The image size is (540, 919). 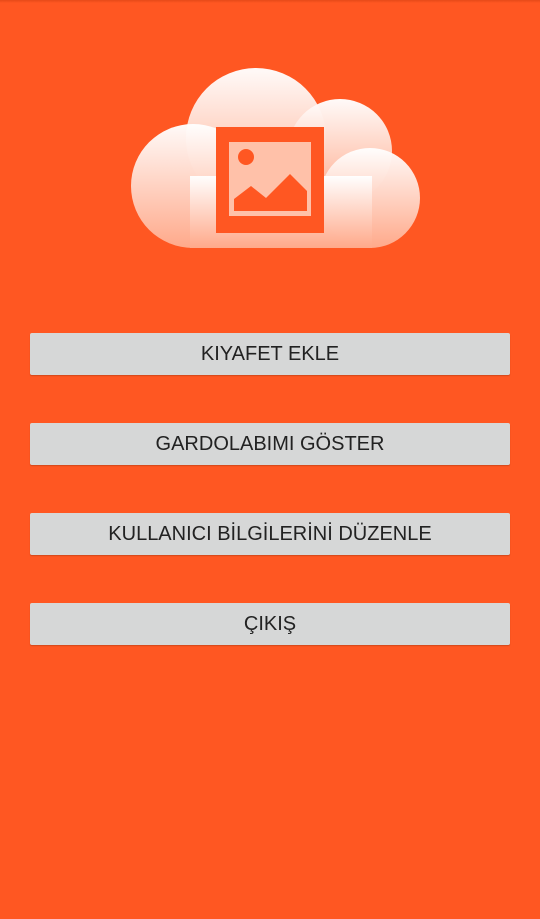 I want to click on status-shadow, so click(x=270, y=1).